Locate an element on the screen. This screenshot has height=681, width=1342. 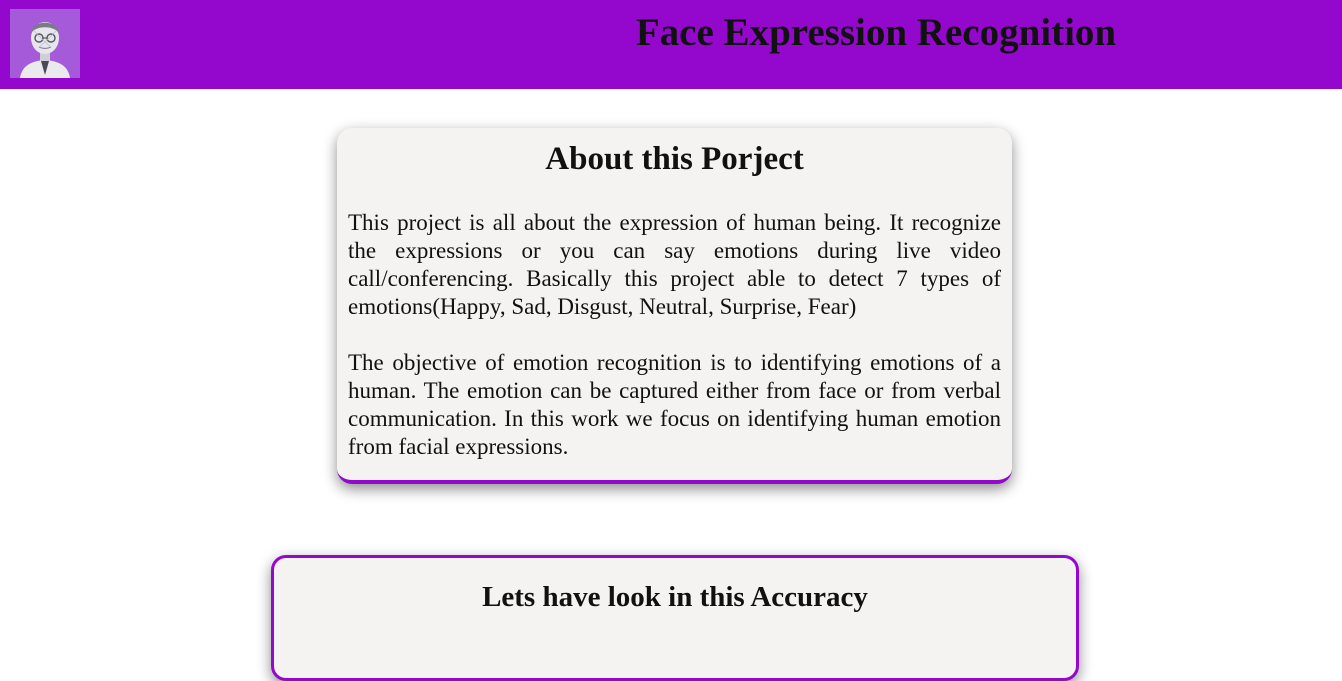
accuracy-heading: Lets have look in this Accuracy is located at coordinates (675, 597).